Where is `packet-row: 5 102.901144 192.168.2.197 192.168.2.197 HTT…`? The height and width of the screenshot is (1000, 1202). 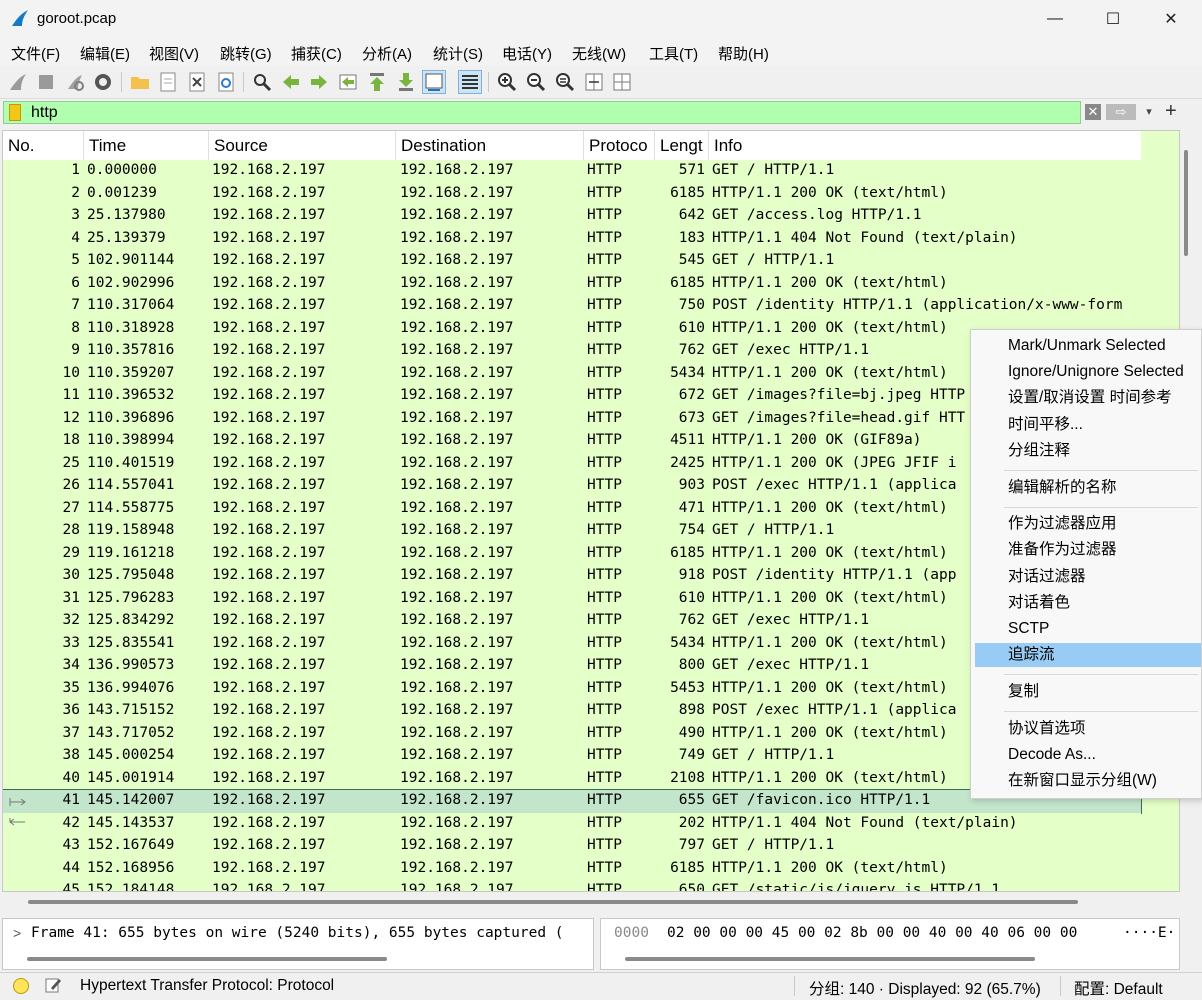
packet-row: 5 102.901144 192.168.2.197 192.168.2.197 HTT… is located at coordinates (572, 261).